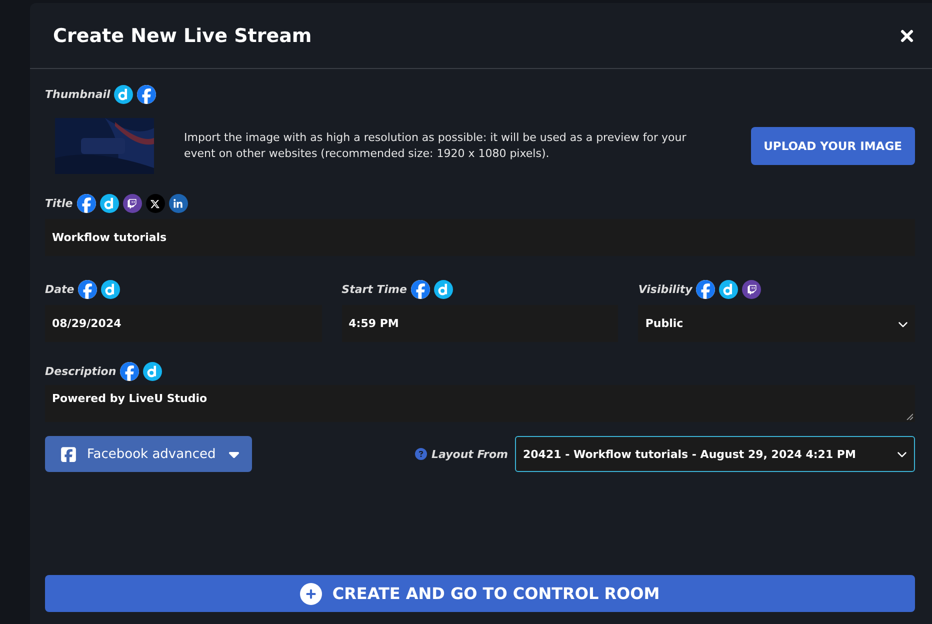  Describe the element at coordinates (436, 146) in the screenshot. I see `upload-hint: Import the image with as high a resolution as possible: it will be used as a preview for your event on other websites (recommended size: 1920 x 1080 pixels).` at that location.